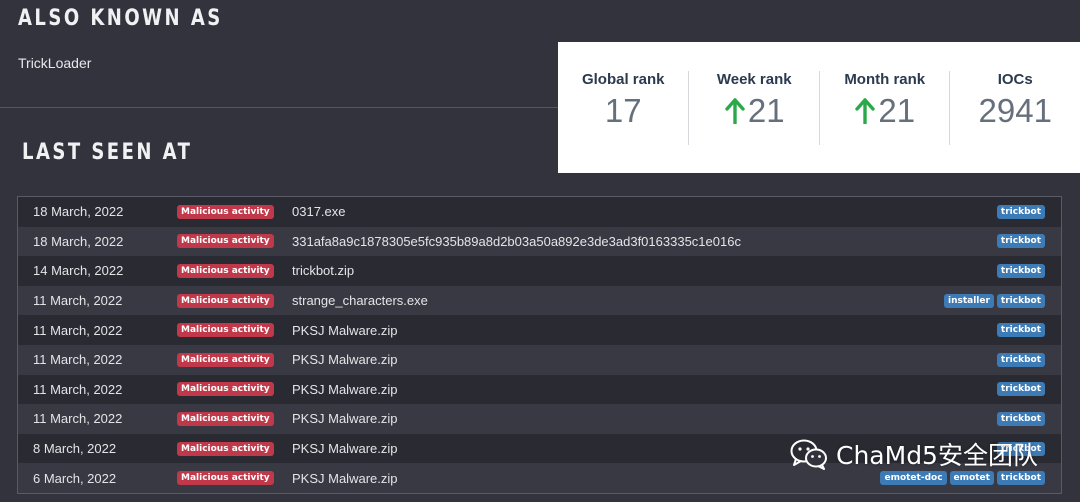  Describe the element at coordinates (968, 300) in the screenshot. I see `tag-badge: installer` at that location.